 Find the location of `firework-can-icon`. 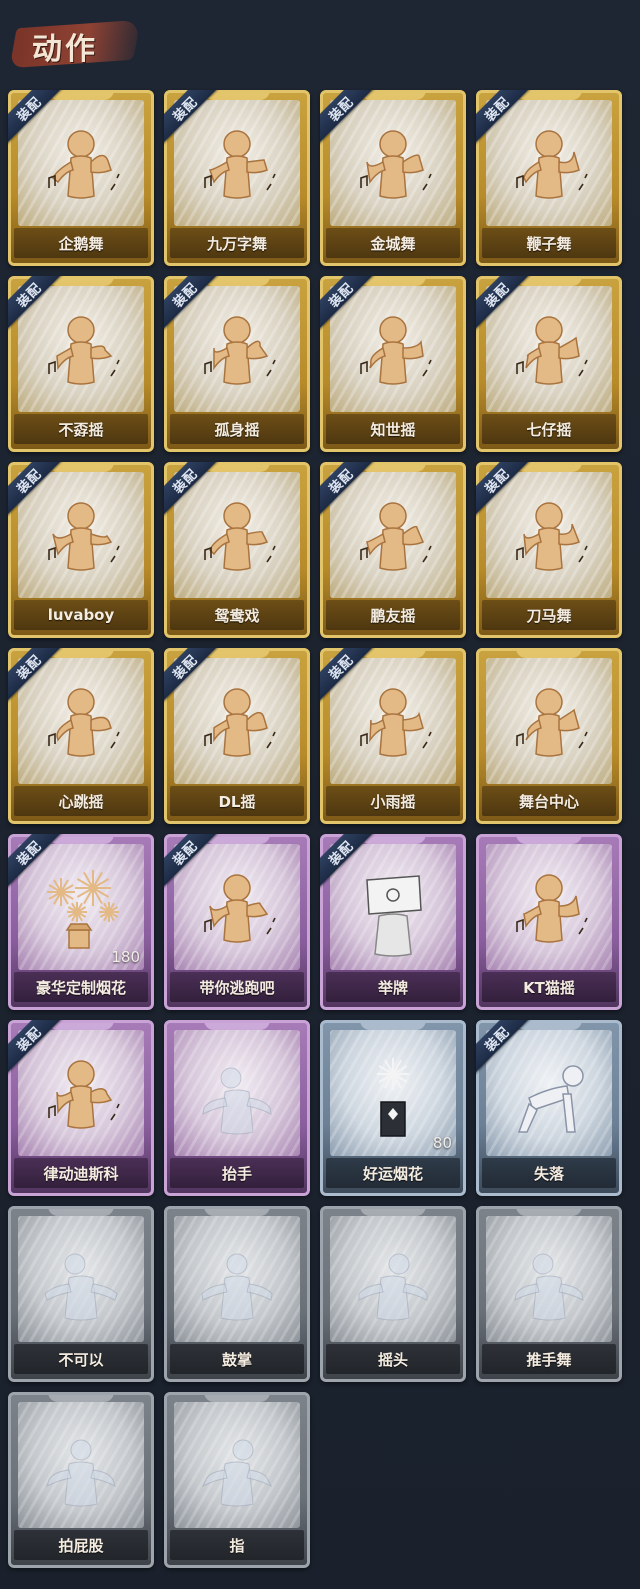

firework-can-icon is located at coordinates (393, 1098).